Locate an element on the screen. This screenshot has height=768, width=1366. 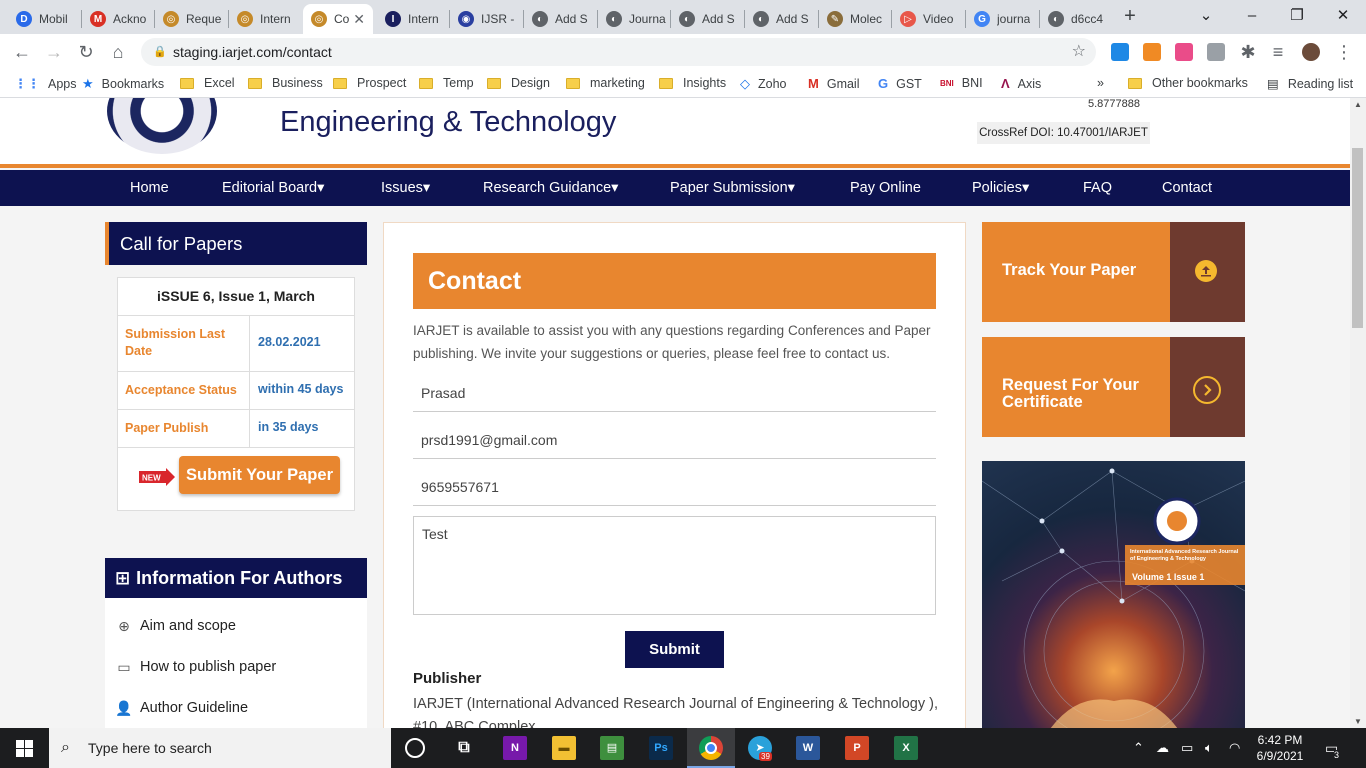
browser-tab: Gjourna is located at coordinates (1002, 19).